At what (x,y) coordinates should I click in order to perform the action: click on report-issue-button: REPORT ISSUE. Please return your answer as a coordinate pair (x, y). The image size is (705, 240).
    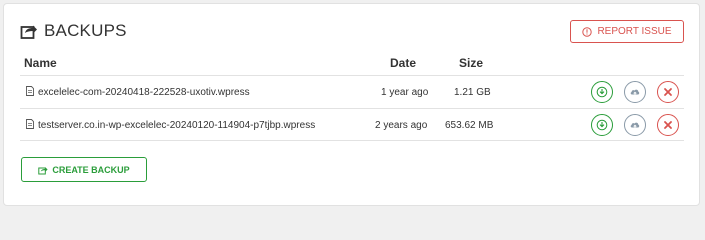
    Looking at the image, I should click on (627, 31).